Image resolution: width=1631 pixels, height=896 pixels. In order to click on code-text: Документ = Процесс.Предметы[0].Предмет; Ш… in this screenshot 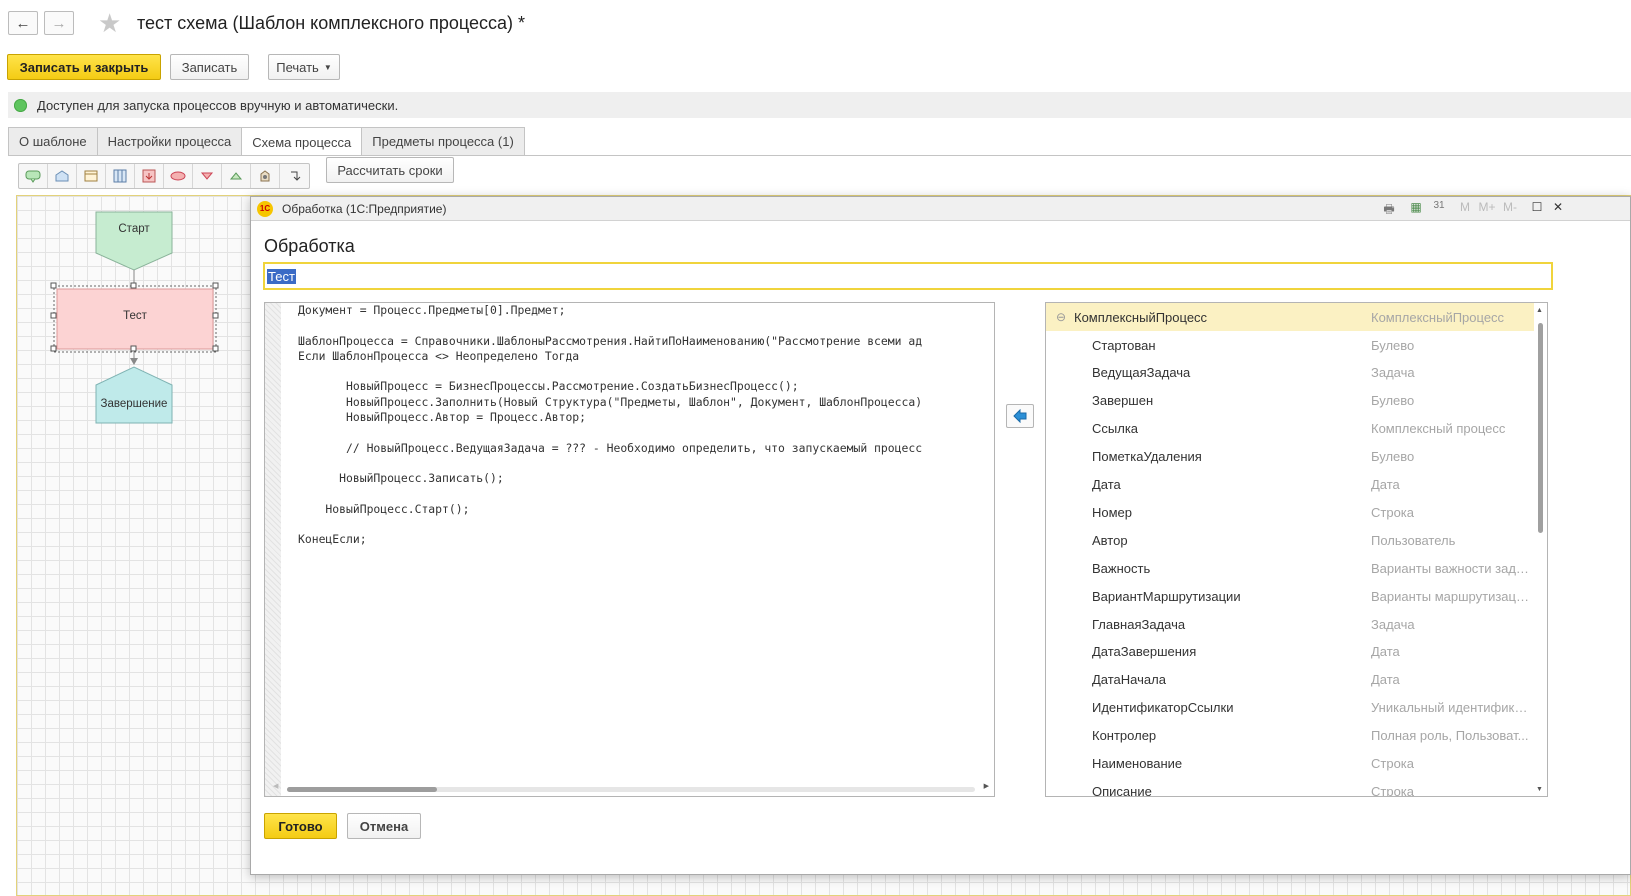, I will do `click(610, 425)`.